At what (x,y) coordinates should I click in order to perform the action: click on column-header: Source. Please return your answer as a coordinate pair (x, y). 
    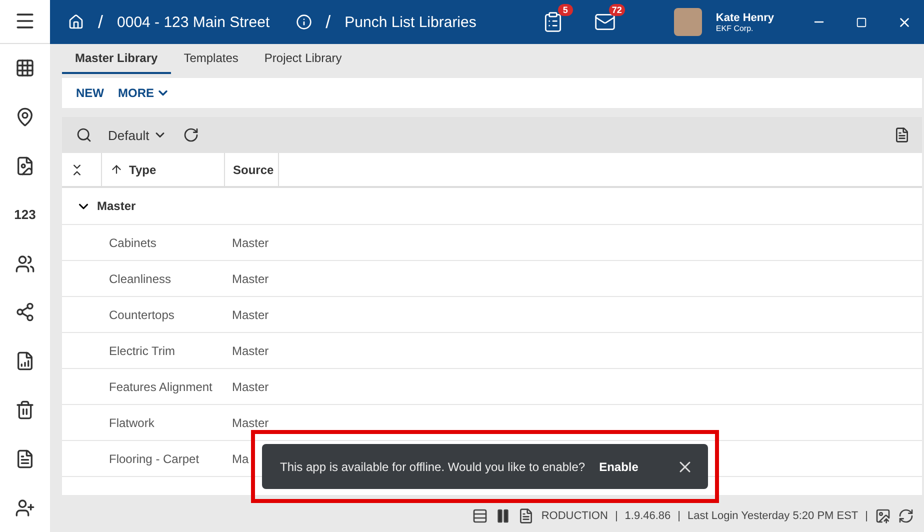
    Looking at the image, I should click on (253, 169).